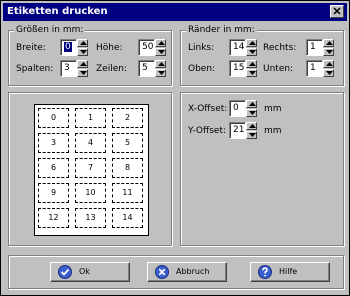 This screenshot has width=350, height=296. Describe the element at coordinates (208, 109) in the screenshot. I see `x-offset-label: X-Offset:` at that location.